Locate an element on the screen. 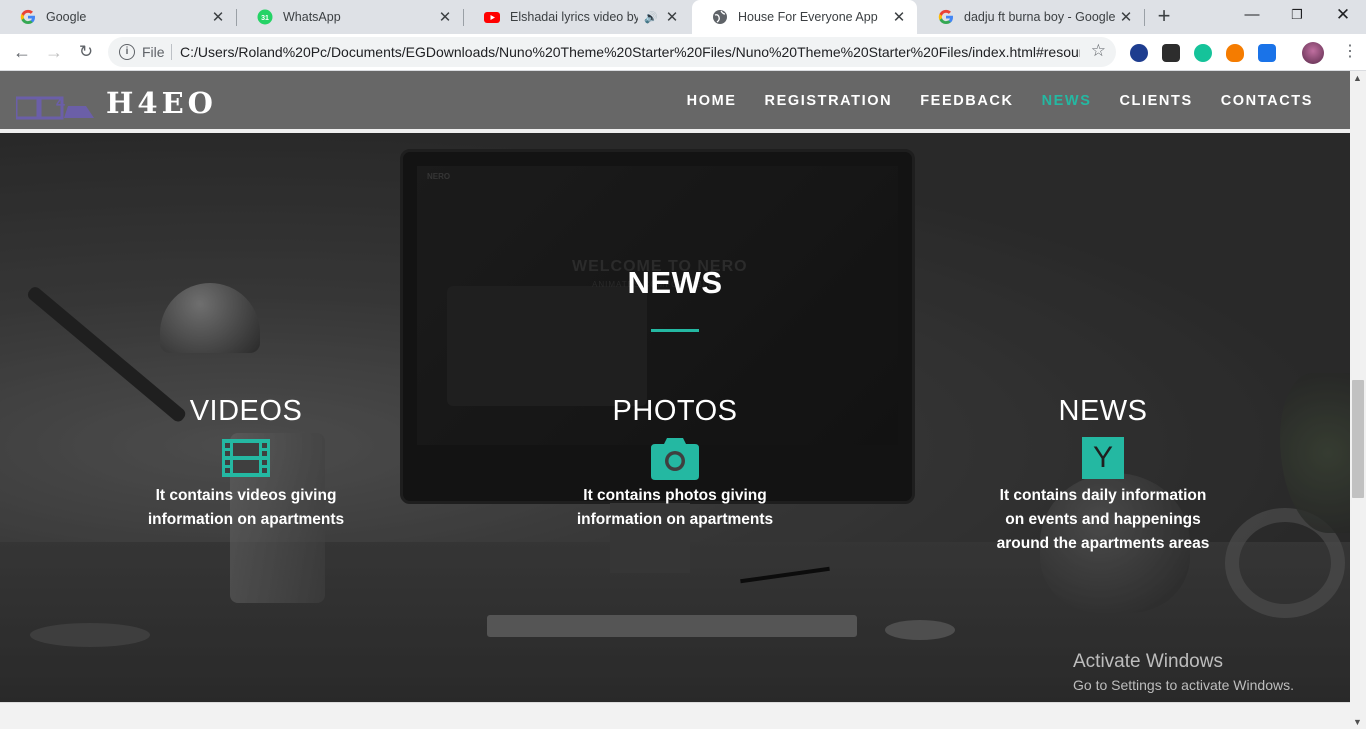 This screenshot has width=1366, height=729. scrollbar-thumb is located at coordinates (1358, 439).